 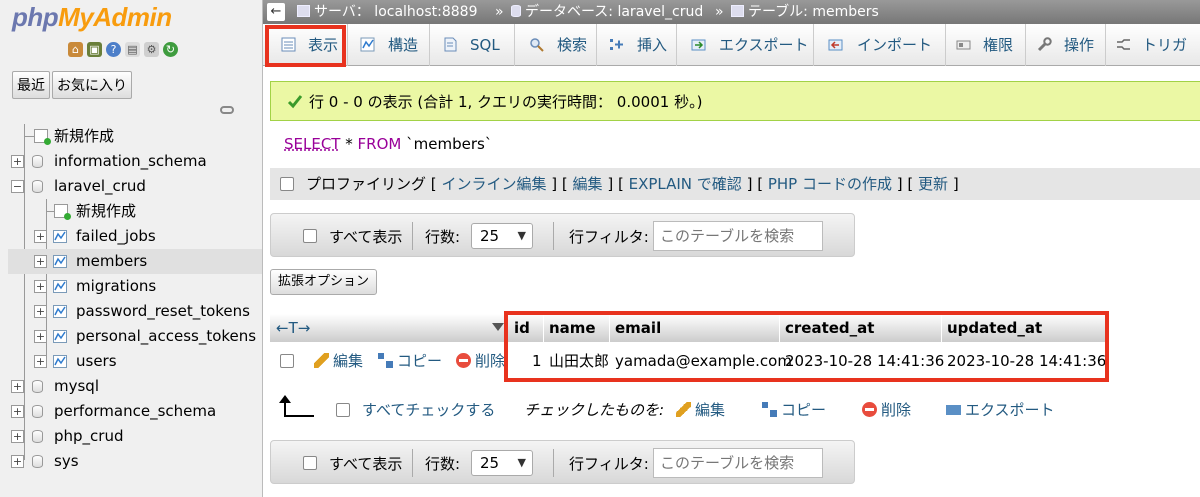 What do you see at coordinates (62, 212) in the screenshot?
I see `new-table-icon` at bounding box center [62, 212].